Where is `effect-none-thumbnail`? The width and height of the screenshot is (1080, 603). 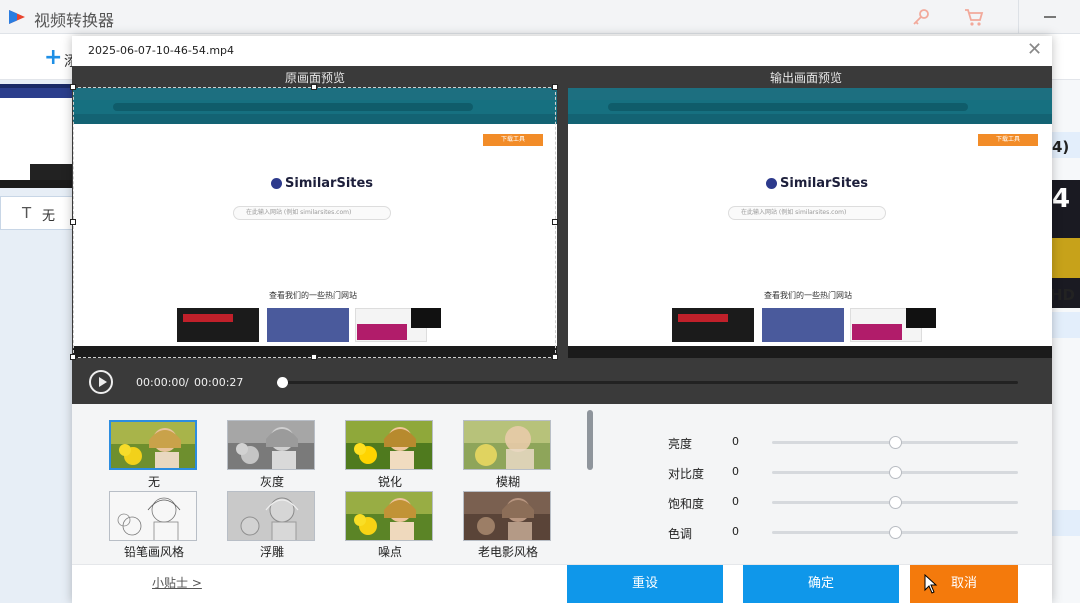
effect-none-thumbnail is located at coordinates (153, 445).